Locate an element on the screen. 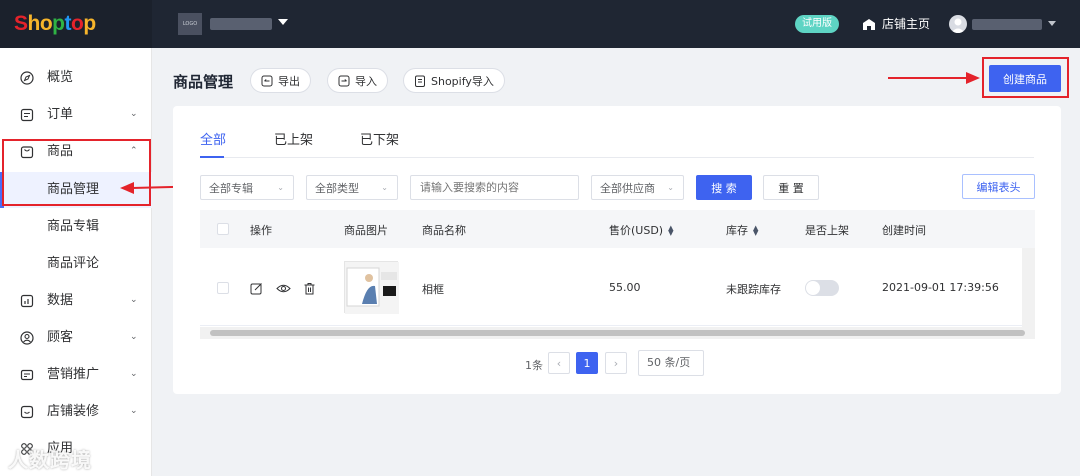  edit-table-header-button: 编辑表头 is located at coordinates (998, 186).